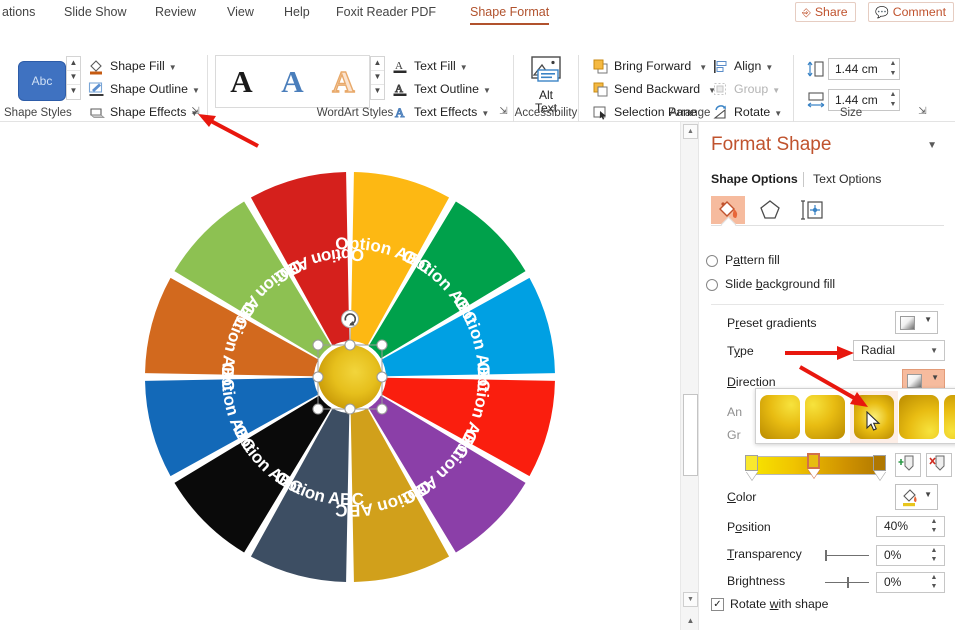 Image resolution: width=955 pixels, height=630 pixels. What do you see at coordinates (754, 179) in the screenshot?
I see `panel-tab-shape-options: Shape Options` at bounding box center [754, 179].